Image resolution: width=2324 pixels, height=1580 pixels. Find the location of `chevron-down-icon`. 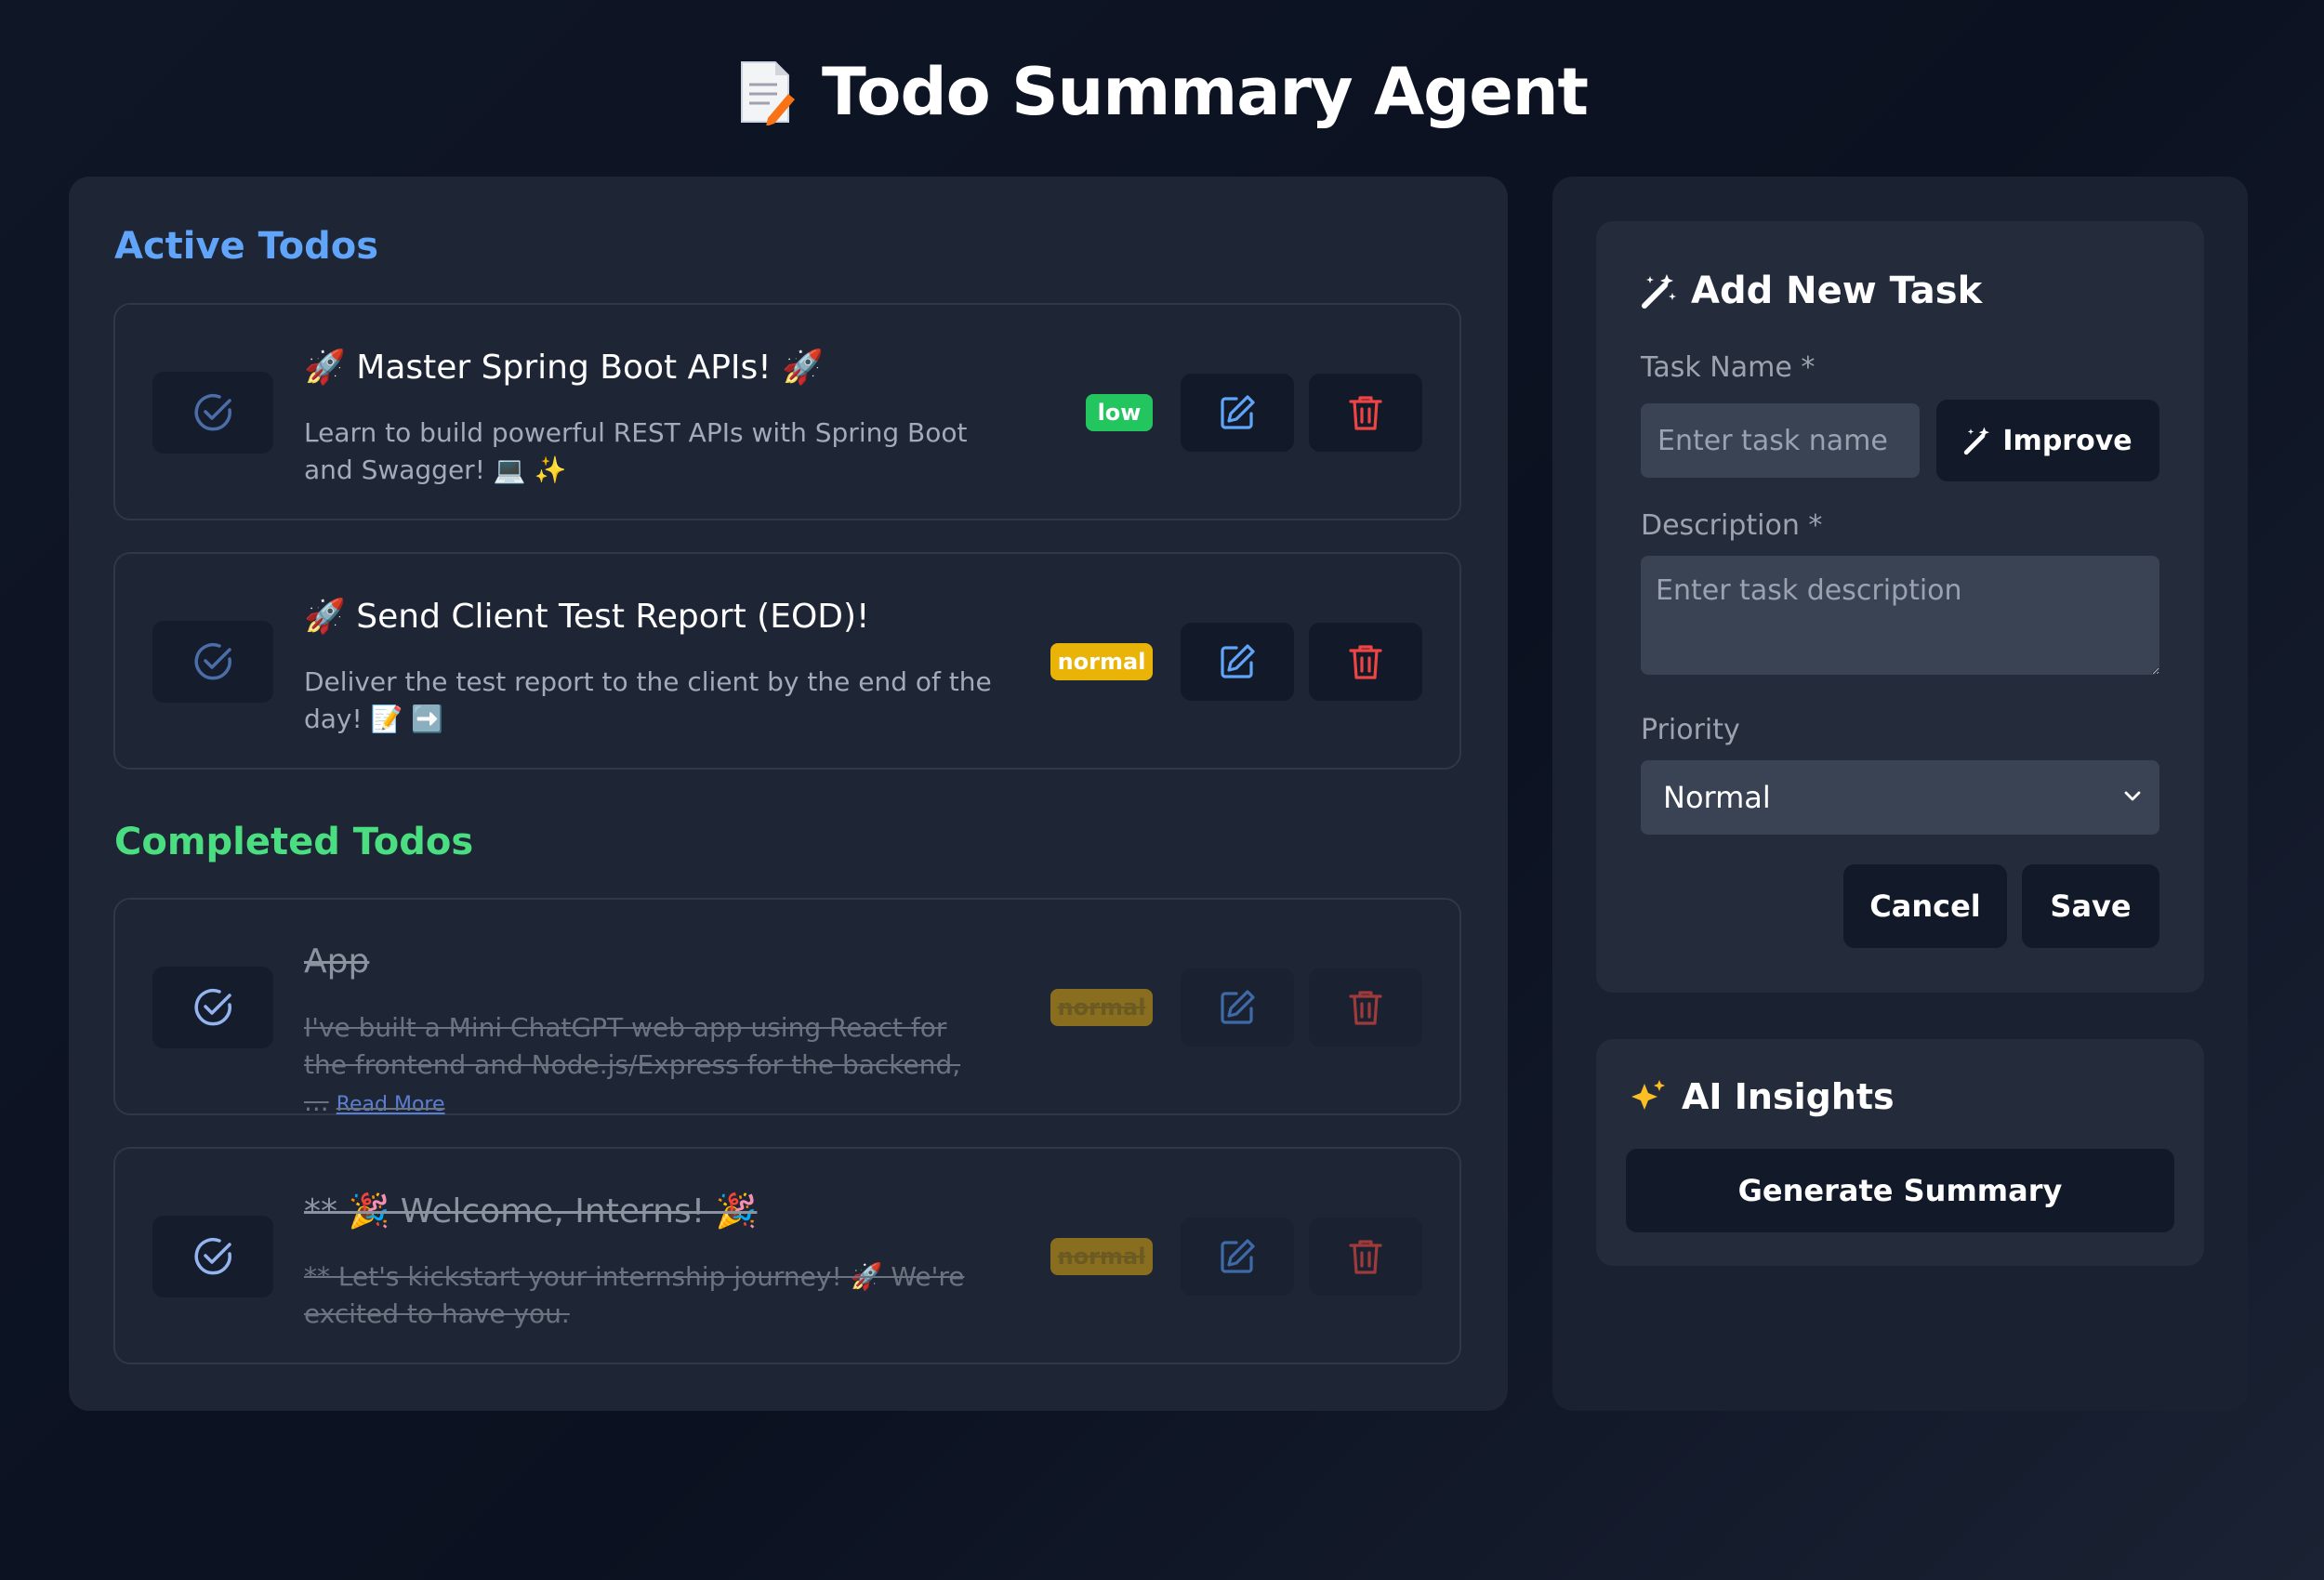

chevron-down-icon is located at coordinates (2132, 796).